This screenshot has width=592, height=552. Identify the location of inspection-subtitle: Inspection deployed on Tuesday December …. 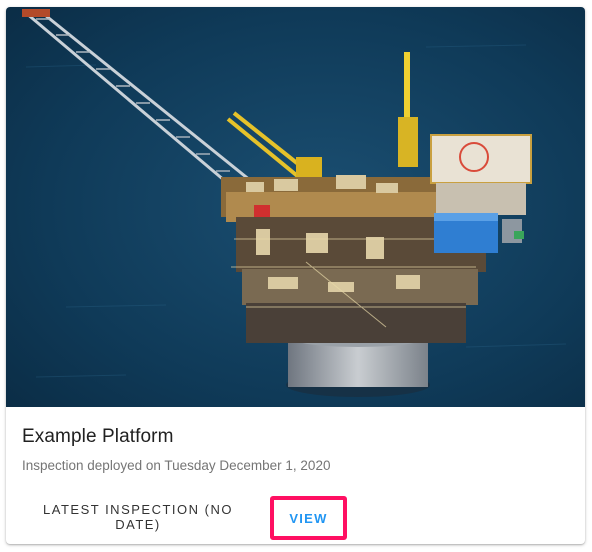
(176, 465).